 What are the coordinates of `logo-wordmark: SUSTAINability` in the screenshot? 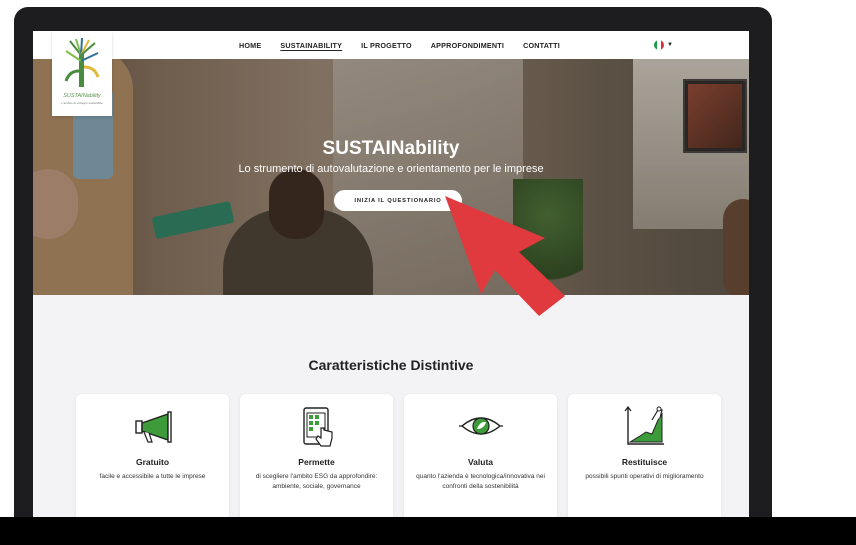 It's located at (82, 96).